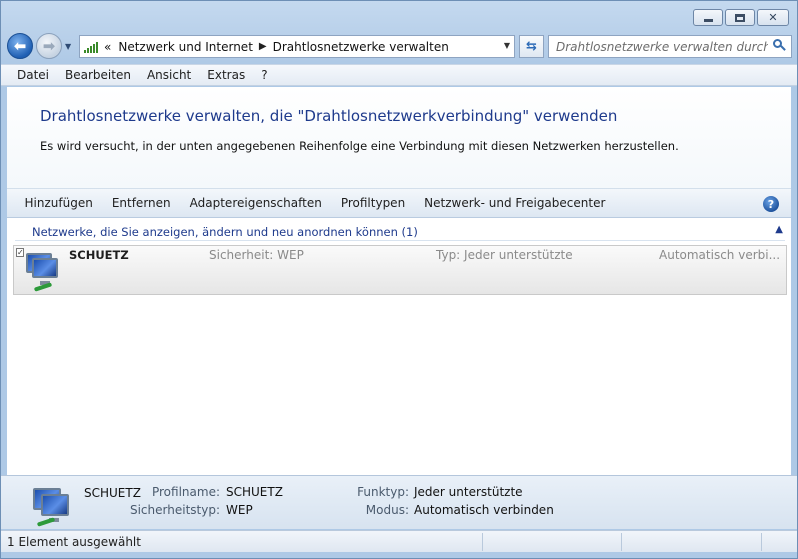  What do you see at coordinates (99, 255) in the screenshot?
I see `network-name: SCHUETZ` at bounding box center [99, 255].